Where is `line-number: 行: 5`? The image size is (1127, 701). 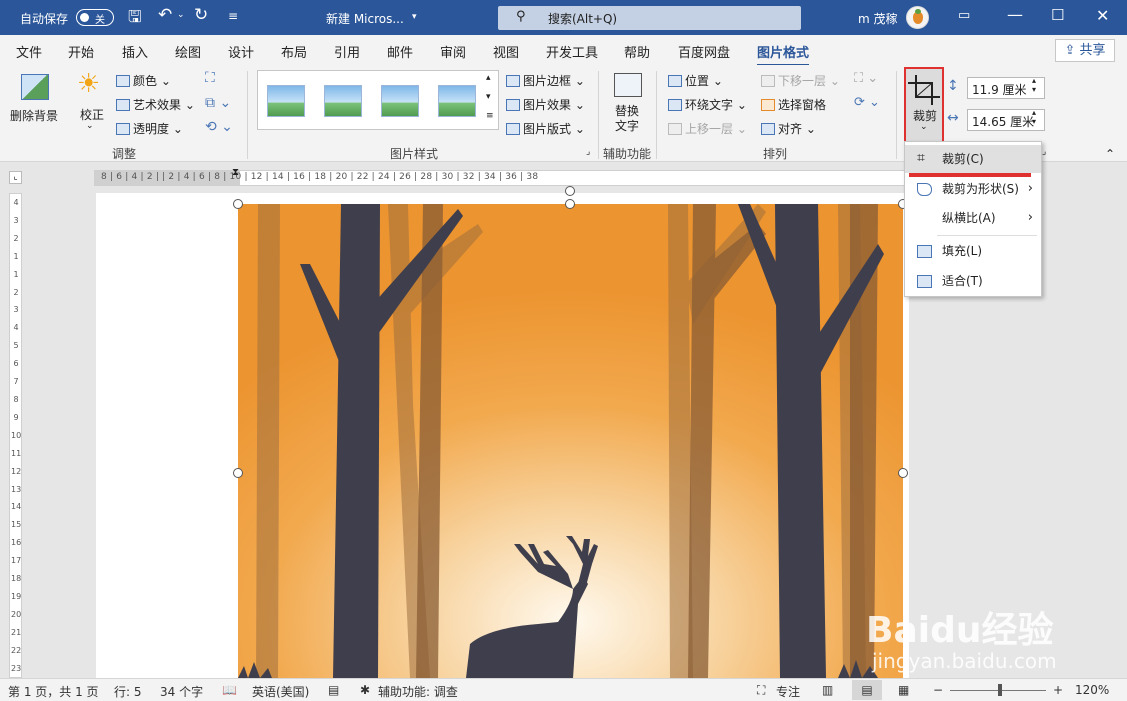
line-number: 行: 5 is located at coordinates (128, 691).